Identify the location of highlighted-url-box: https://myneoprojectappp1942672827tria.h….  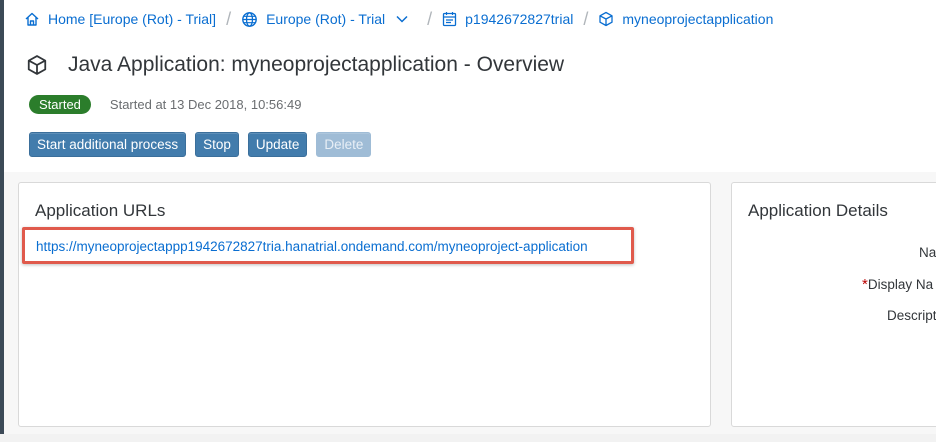
(328, 245).